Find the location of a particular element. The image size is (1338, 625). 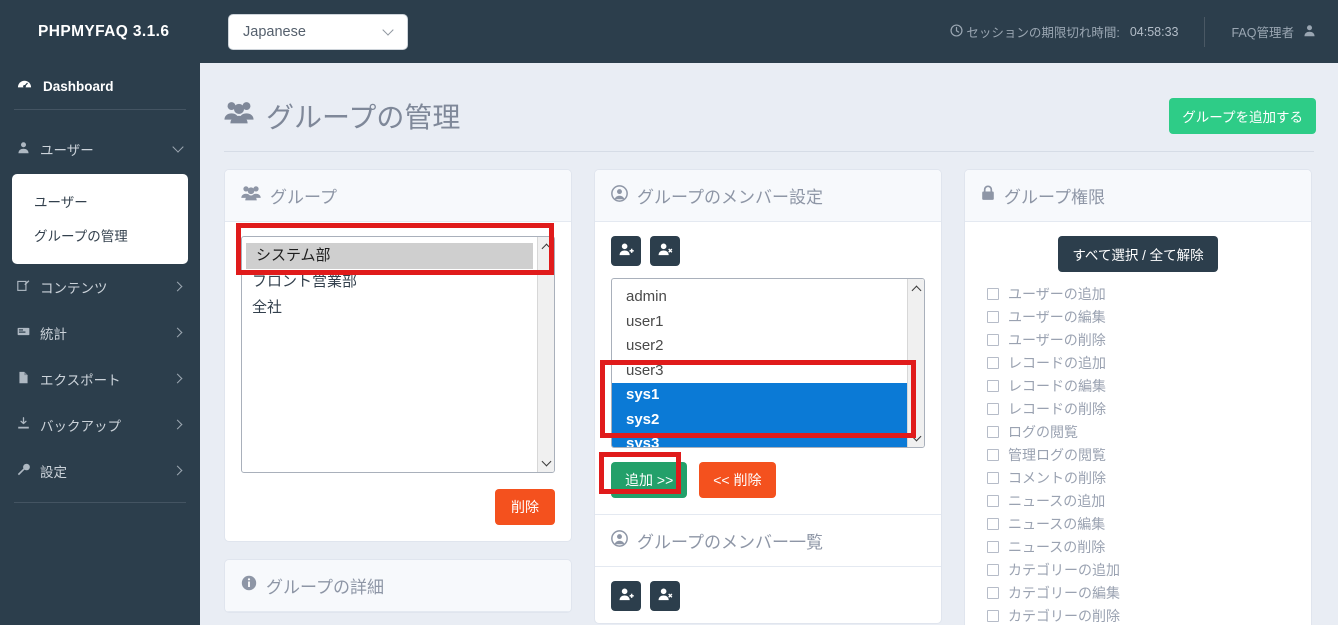

permission-row: ユーザーの編集 is located at coordinates (1138, 316).